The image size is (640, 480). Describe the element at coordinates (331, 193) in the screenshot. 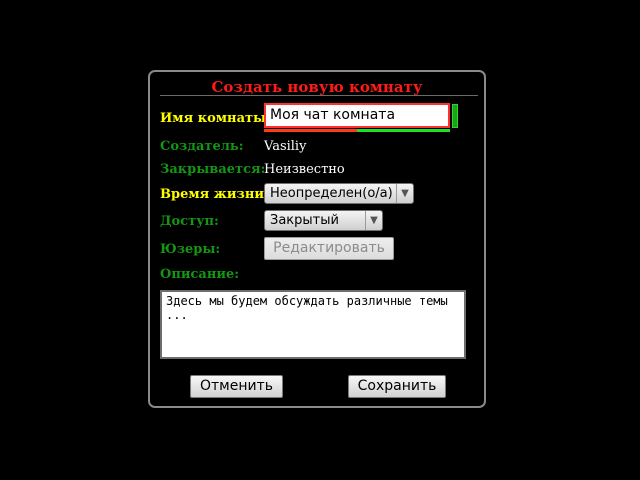

I see `lifetime-selected-value: Неопределен(о/а)` at that location.